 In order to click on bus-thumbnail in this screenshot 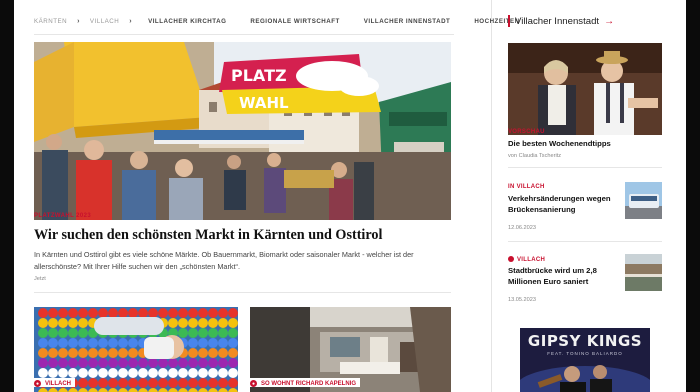, I will do `click(643, 200)`.